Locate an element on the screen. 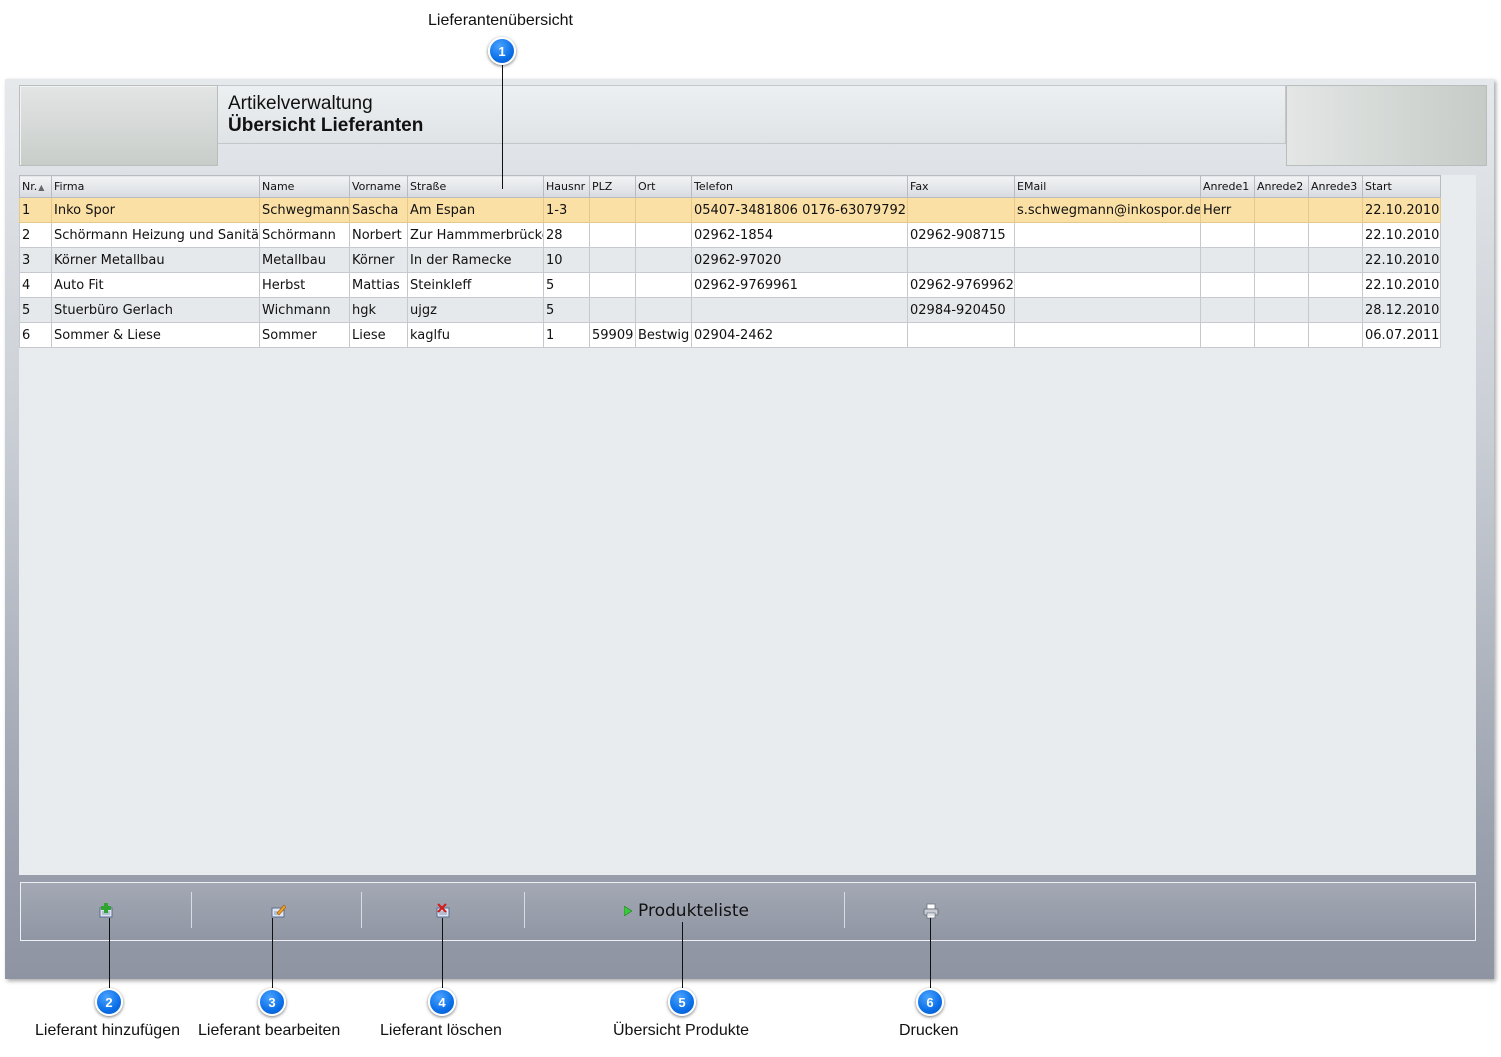 The height and width of the screenshot is (1057, 1501). cell-vorname: Sascha is located at coordinates (378, 210).